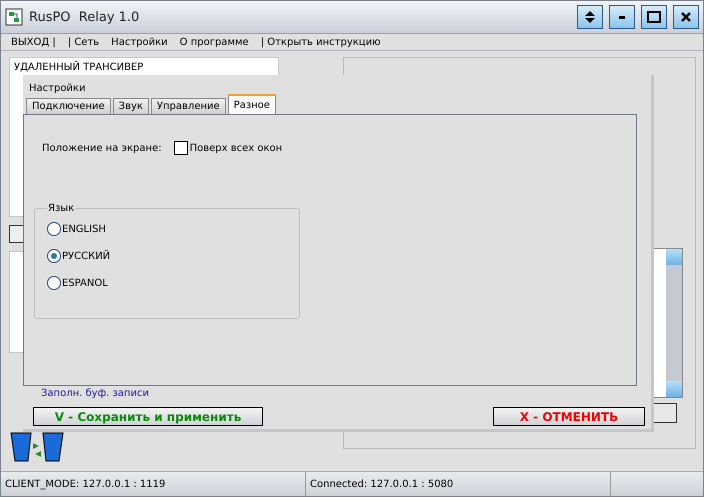 The width and height of the screenshot is (704, 497). Describe the element at coordinates (37, 447) in the screenshot. I see `connection-logo-icon` at that location.